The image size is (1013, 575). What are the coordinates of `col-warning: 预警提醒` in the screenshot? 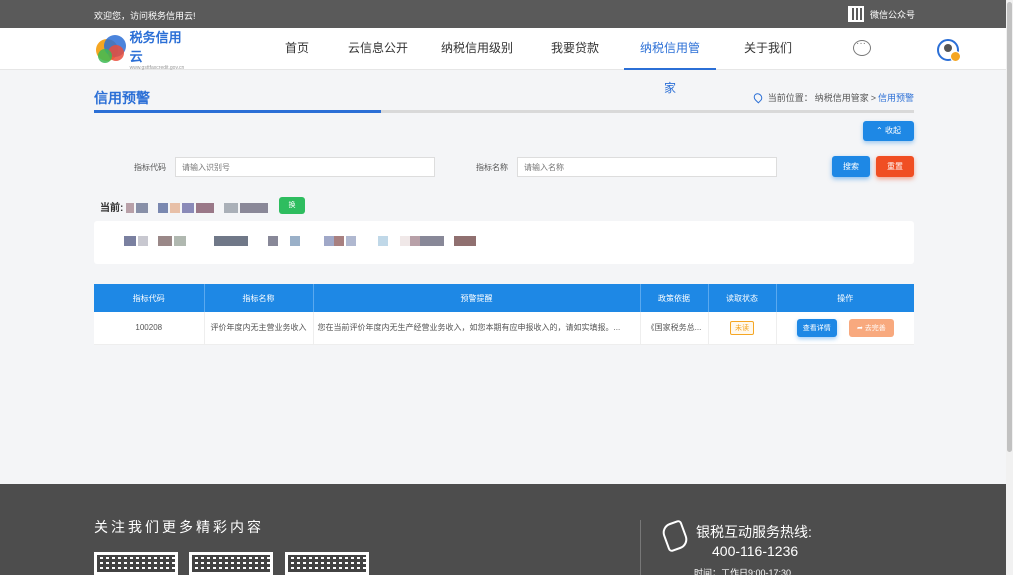 It's located at (477, 298).